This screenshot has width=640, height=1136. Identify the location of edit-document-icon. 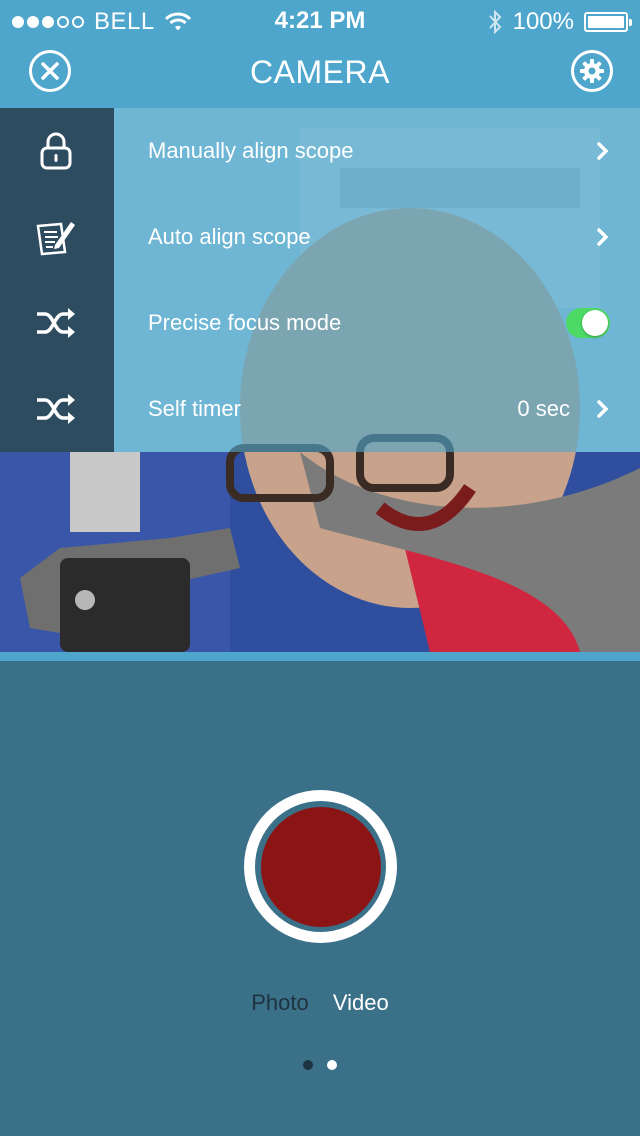
(56, 237).